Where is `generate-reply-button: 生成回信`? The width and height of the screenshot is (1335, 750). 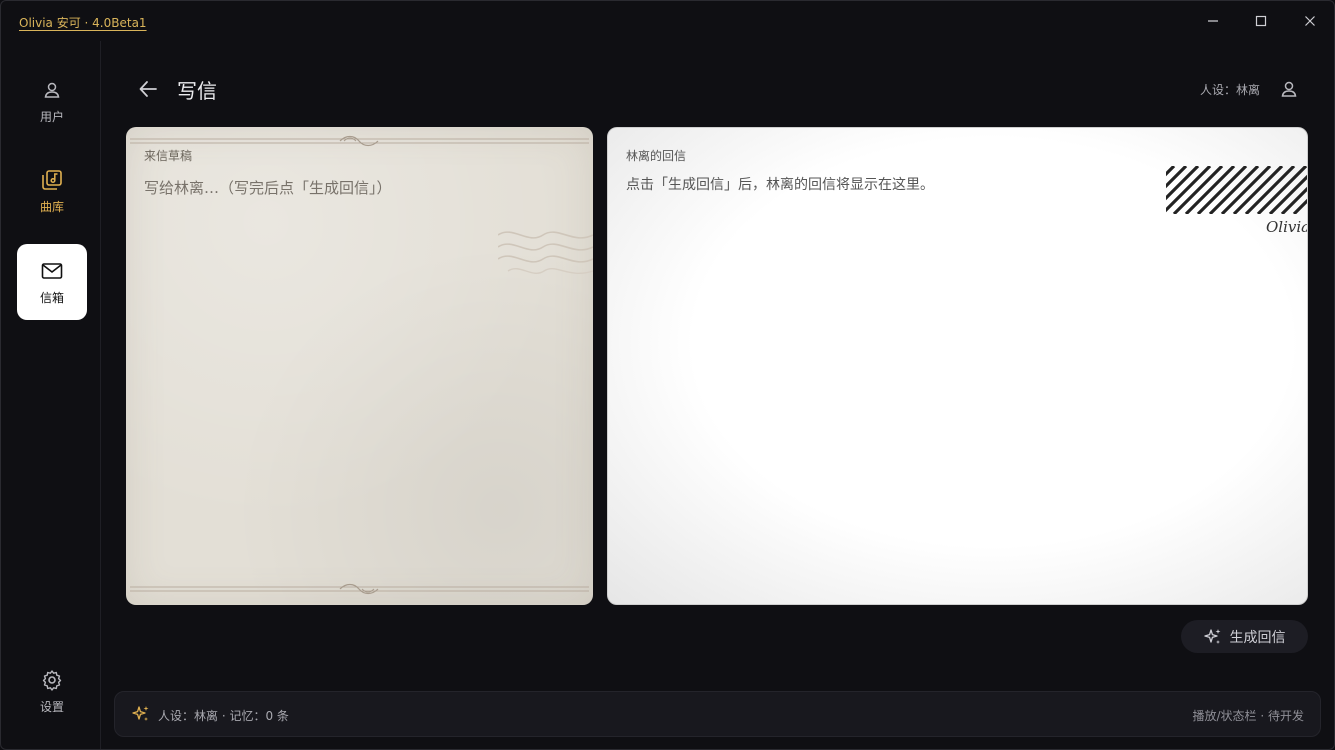 generate-reply-button: 生成回信 is located at coordinates (1244, 636).